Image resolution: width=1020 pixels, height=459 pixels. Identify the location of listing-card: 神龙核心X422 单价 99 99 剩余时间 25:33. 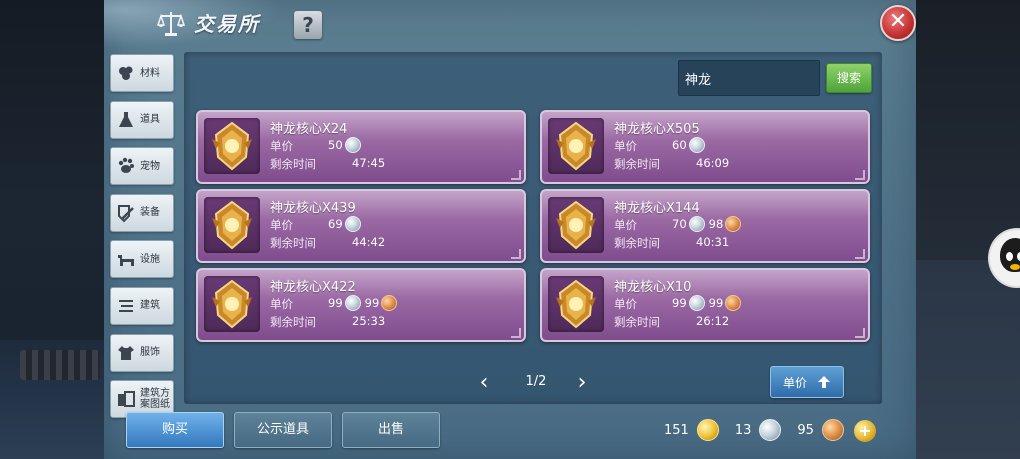
(361, 305).